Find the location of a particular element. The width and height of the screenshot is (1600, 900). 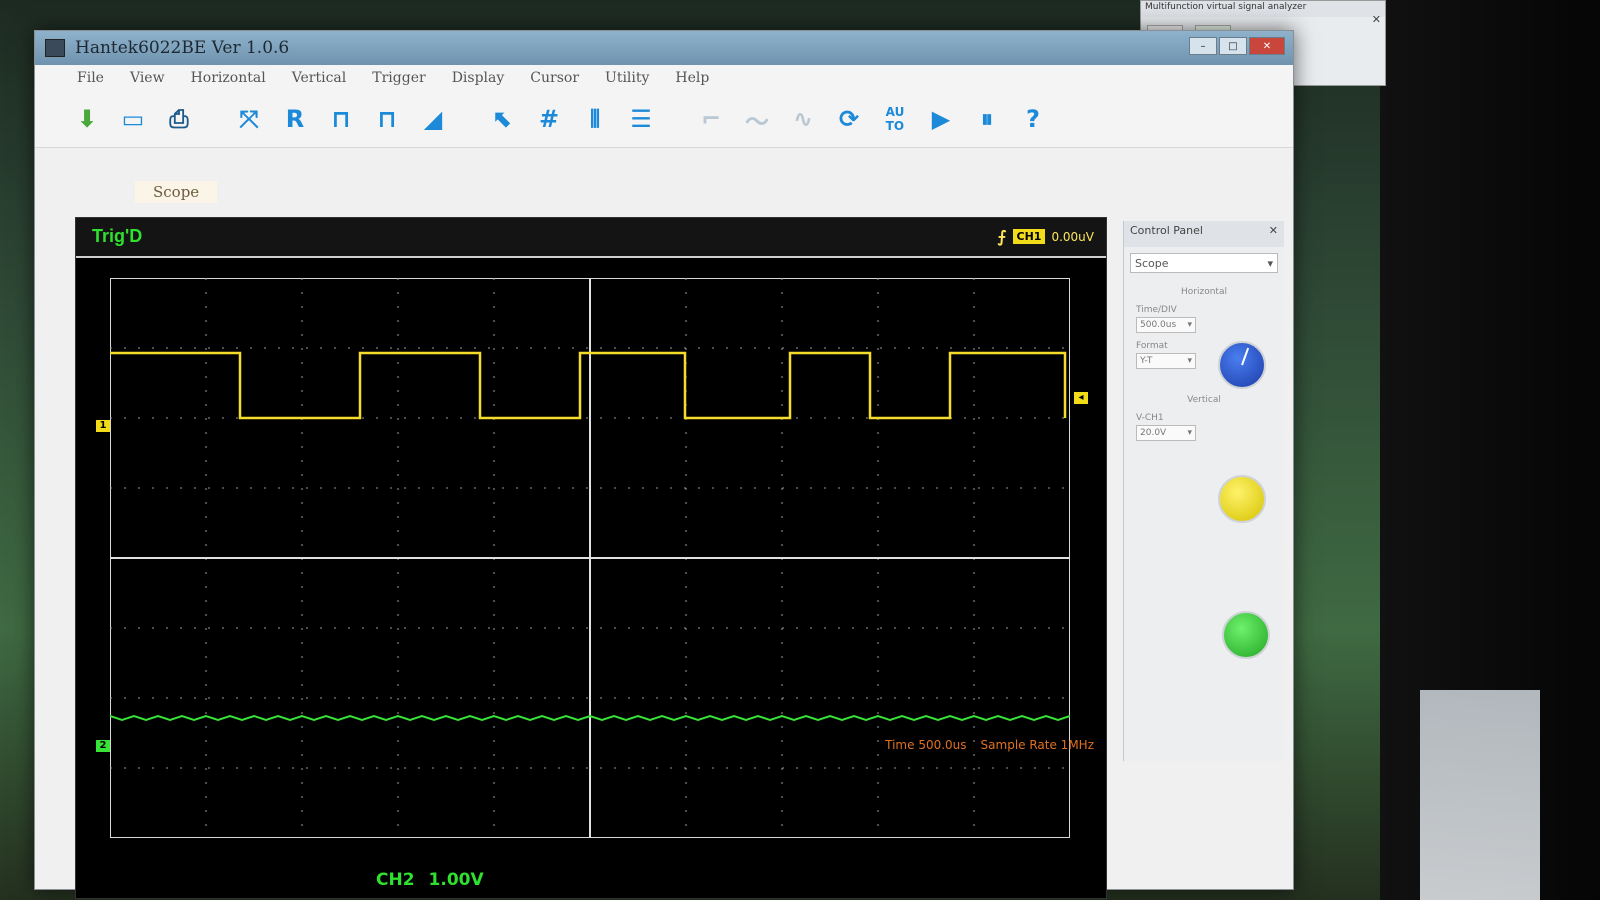

title-bar: Hantek6022BE Ver 1.0.6 – □ ✕ is located at coordinates (664, 48).